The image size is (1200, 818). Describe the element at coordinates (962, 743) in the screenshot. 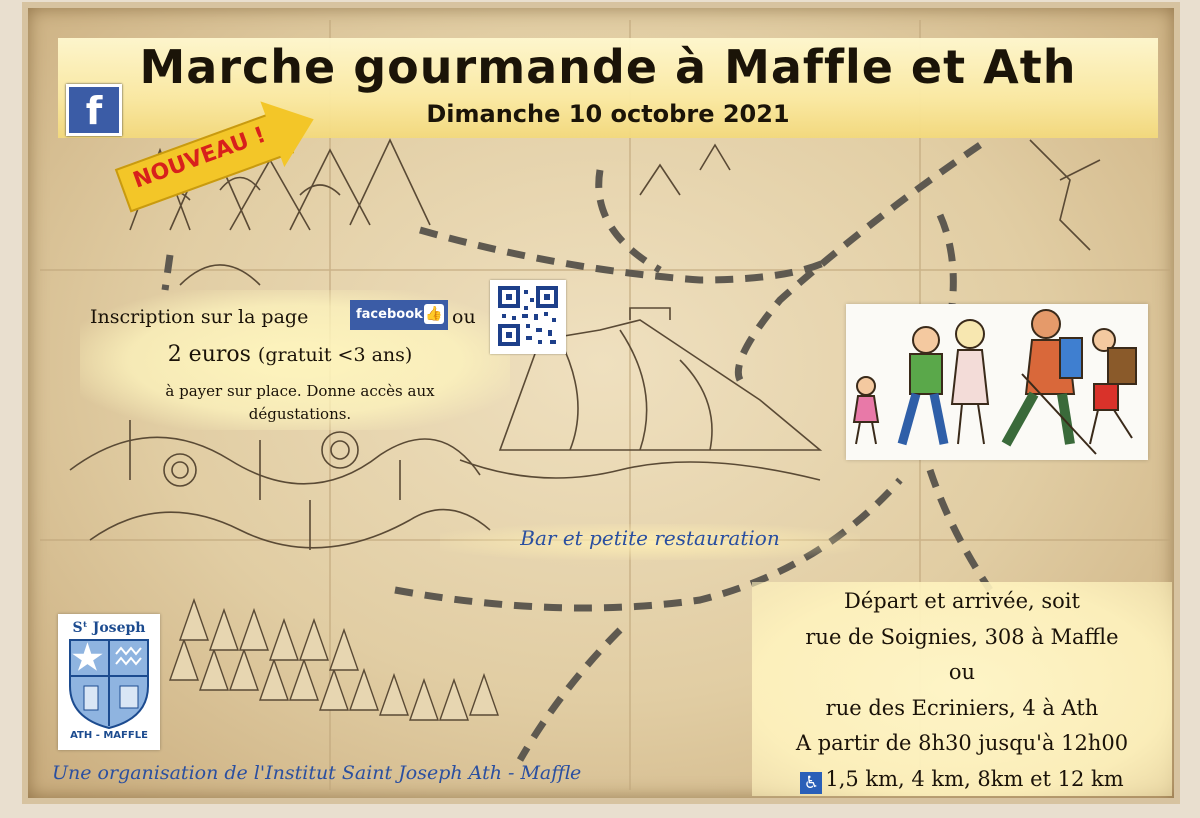

I see `departure-time: A partir de 8h30 jusqu'à 12h00` at that location.